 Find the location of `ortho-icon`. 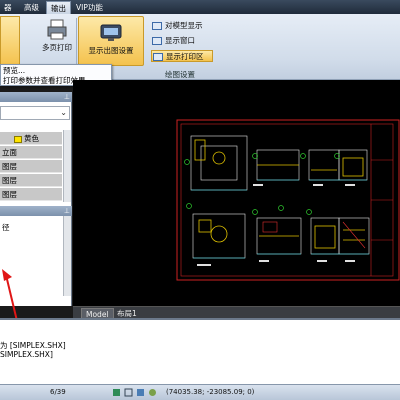

ortho-icon is located at coordinates (140, 392).